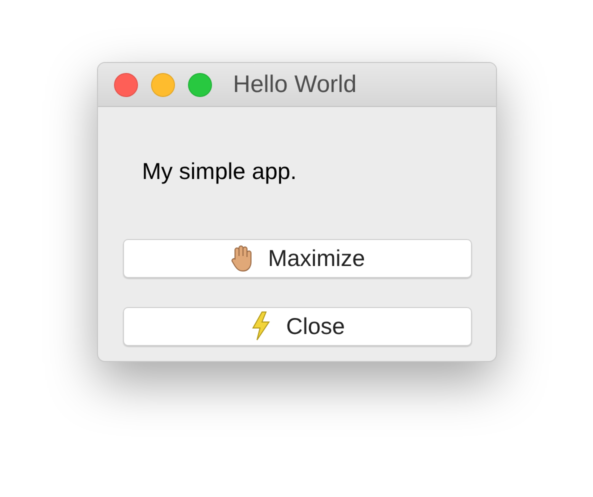 This screenshot has height=497, width=593. Describe the element at coordinates (242, 258) in the screenshot. I see `hand-icon` at that location.